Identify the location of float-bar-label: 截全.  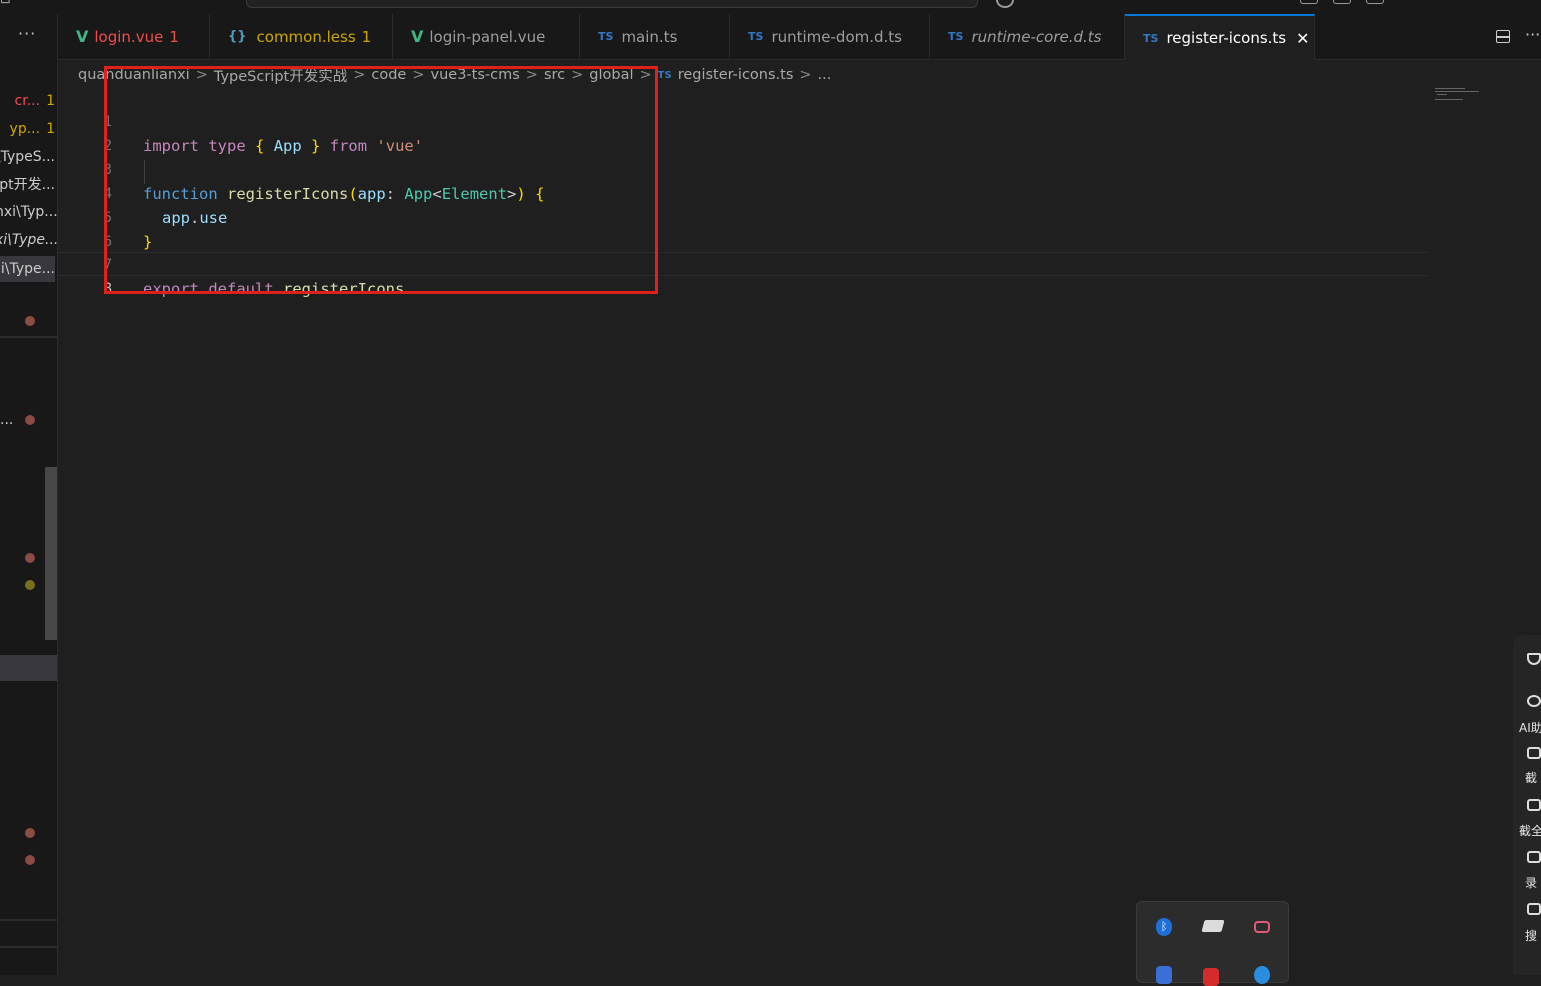
(1530, 831).